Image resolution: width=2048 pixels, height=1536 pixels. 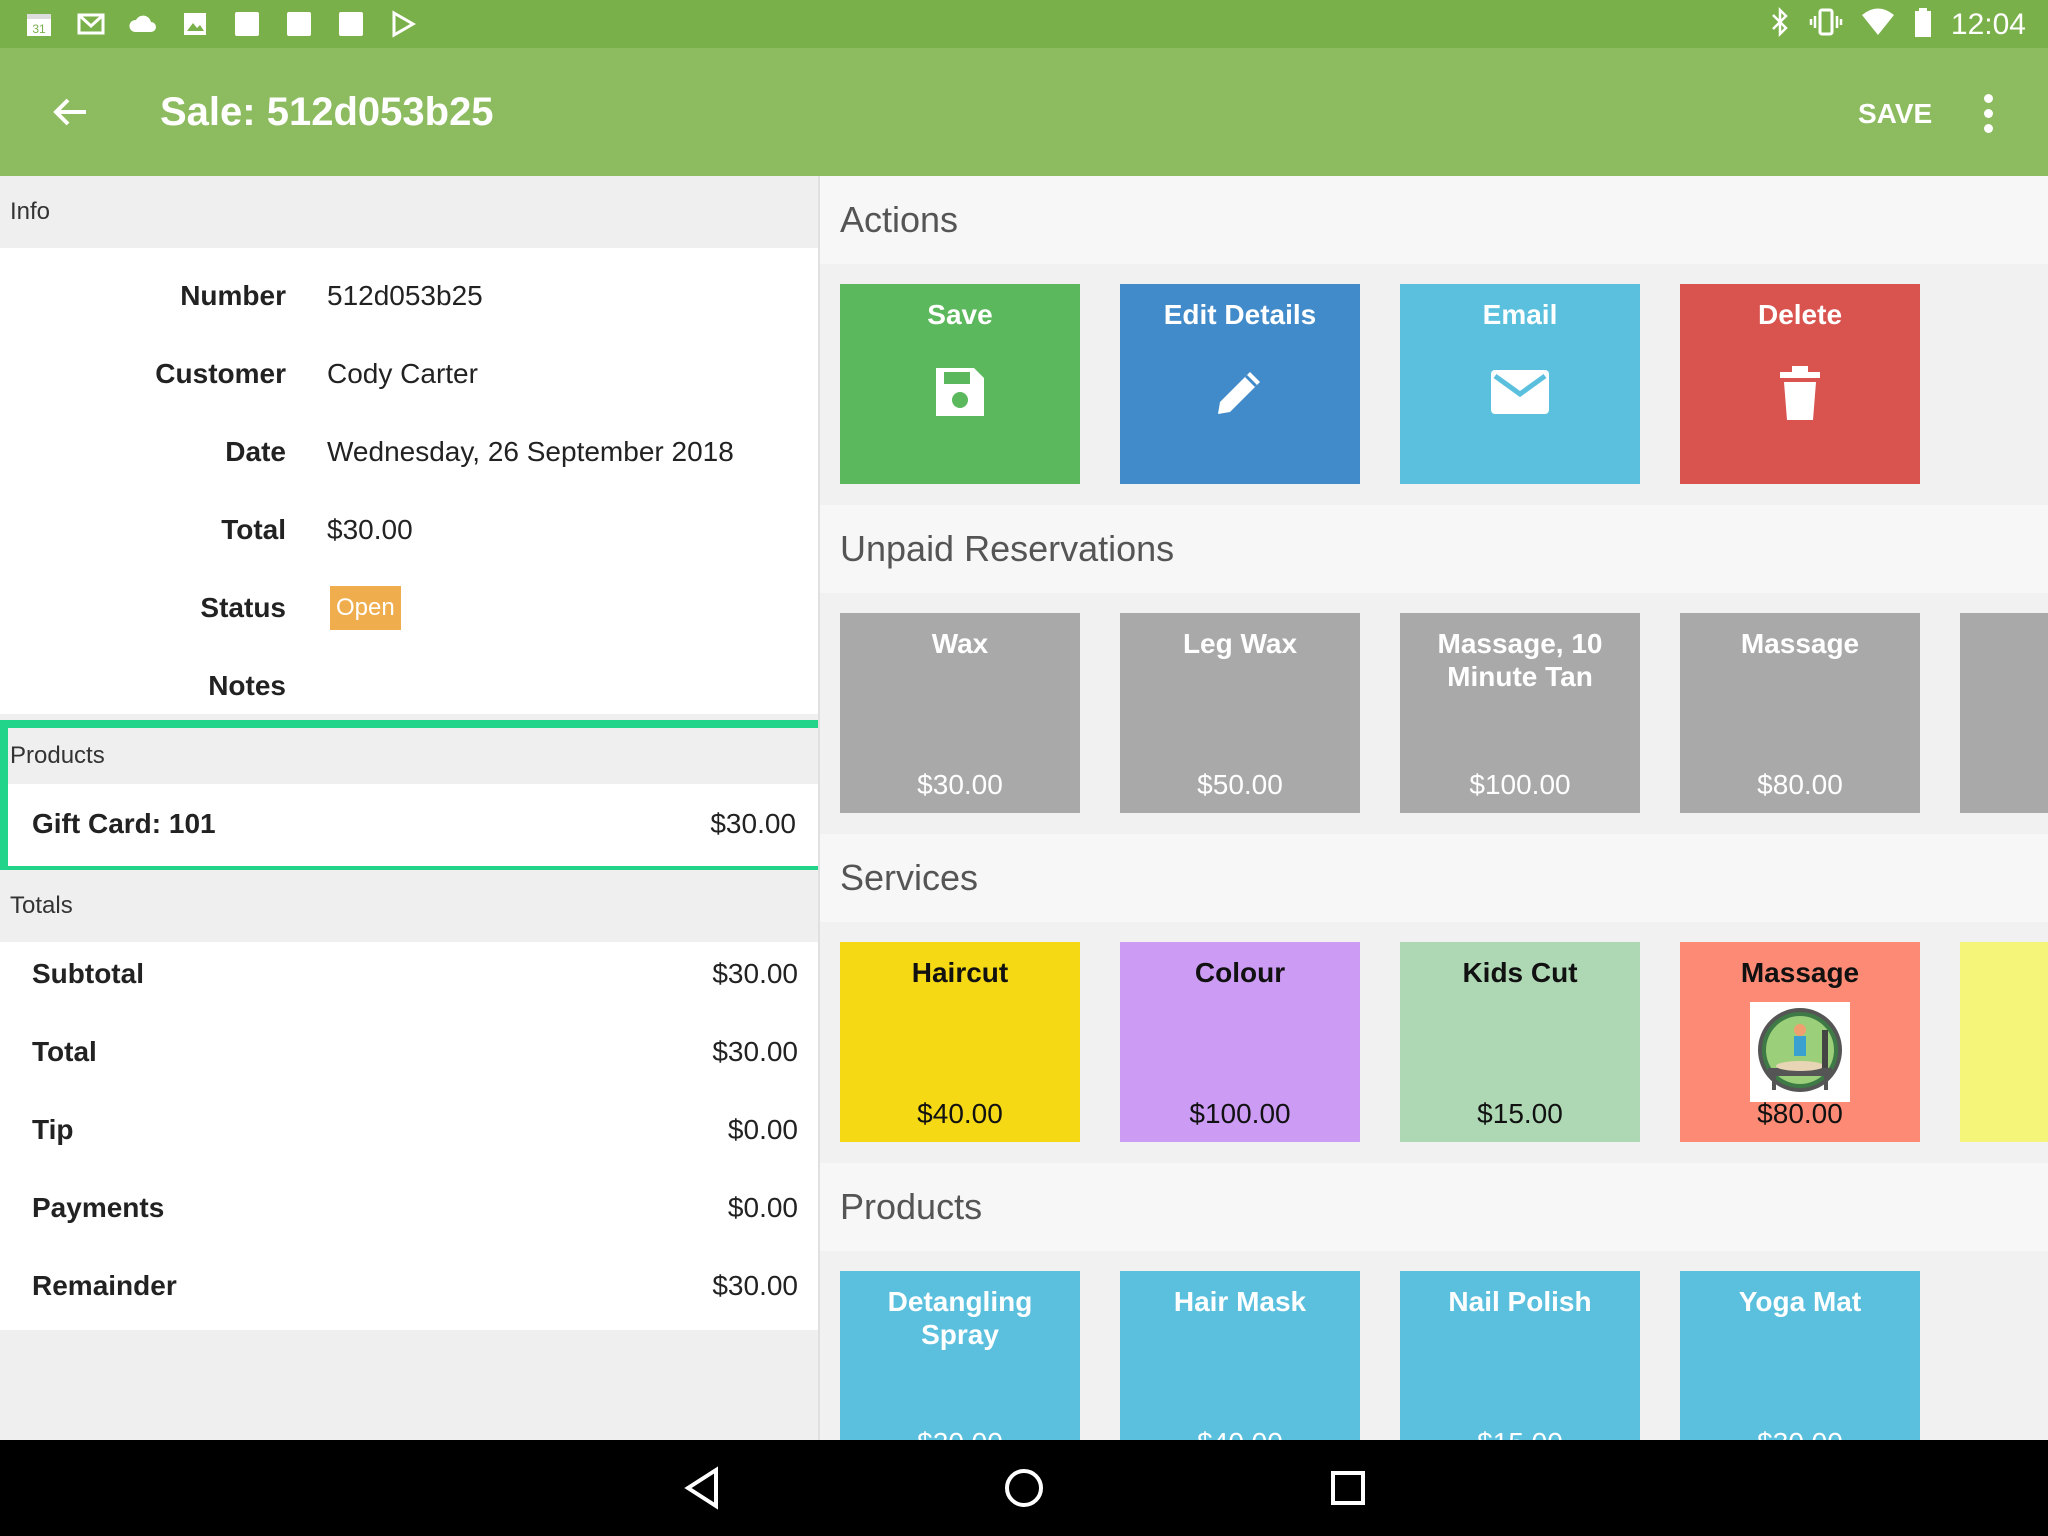 I want to click on back-button, so click(x=70, y=112).